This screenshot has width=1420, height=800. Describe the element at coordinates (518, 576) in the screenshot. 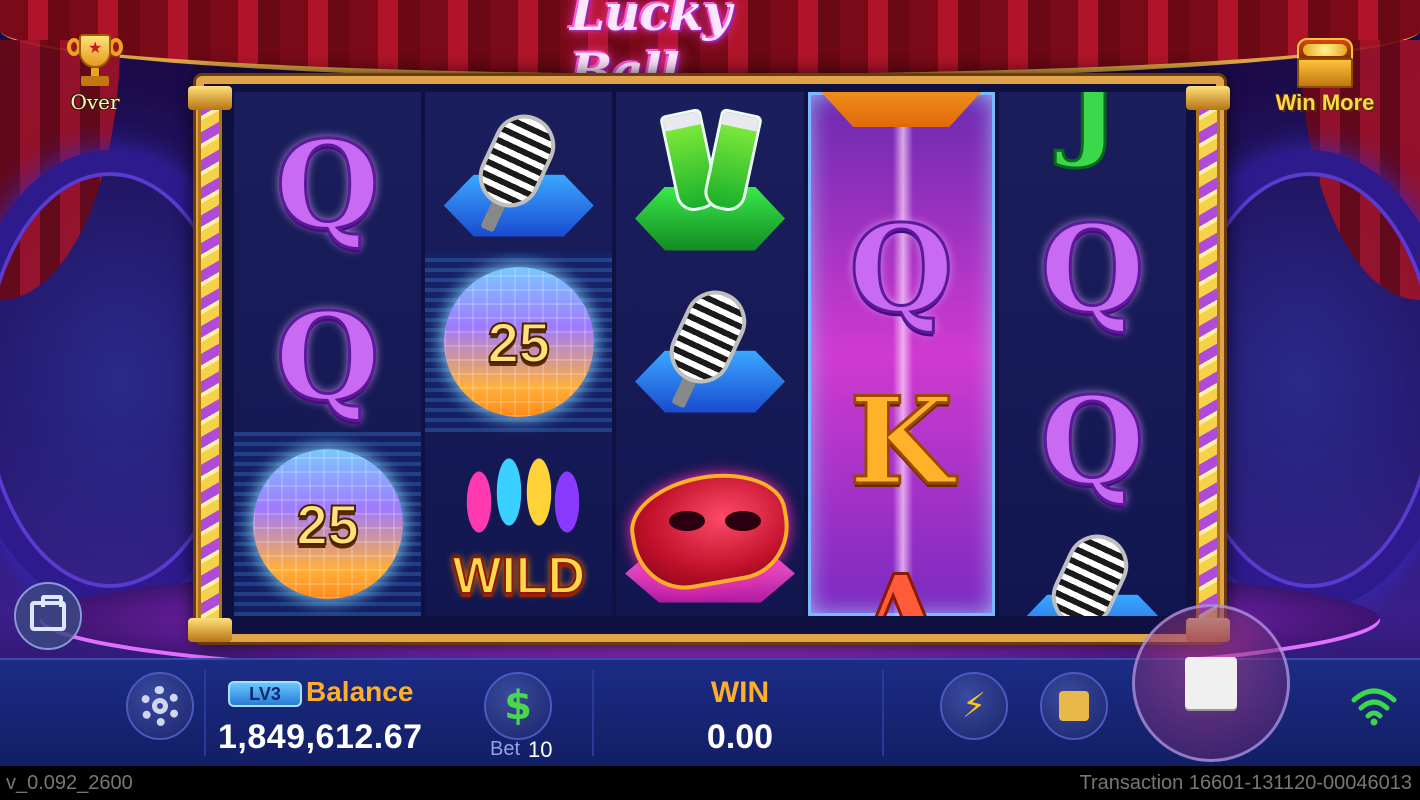

I see `wild-text: WILD` at that location.